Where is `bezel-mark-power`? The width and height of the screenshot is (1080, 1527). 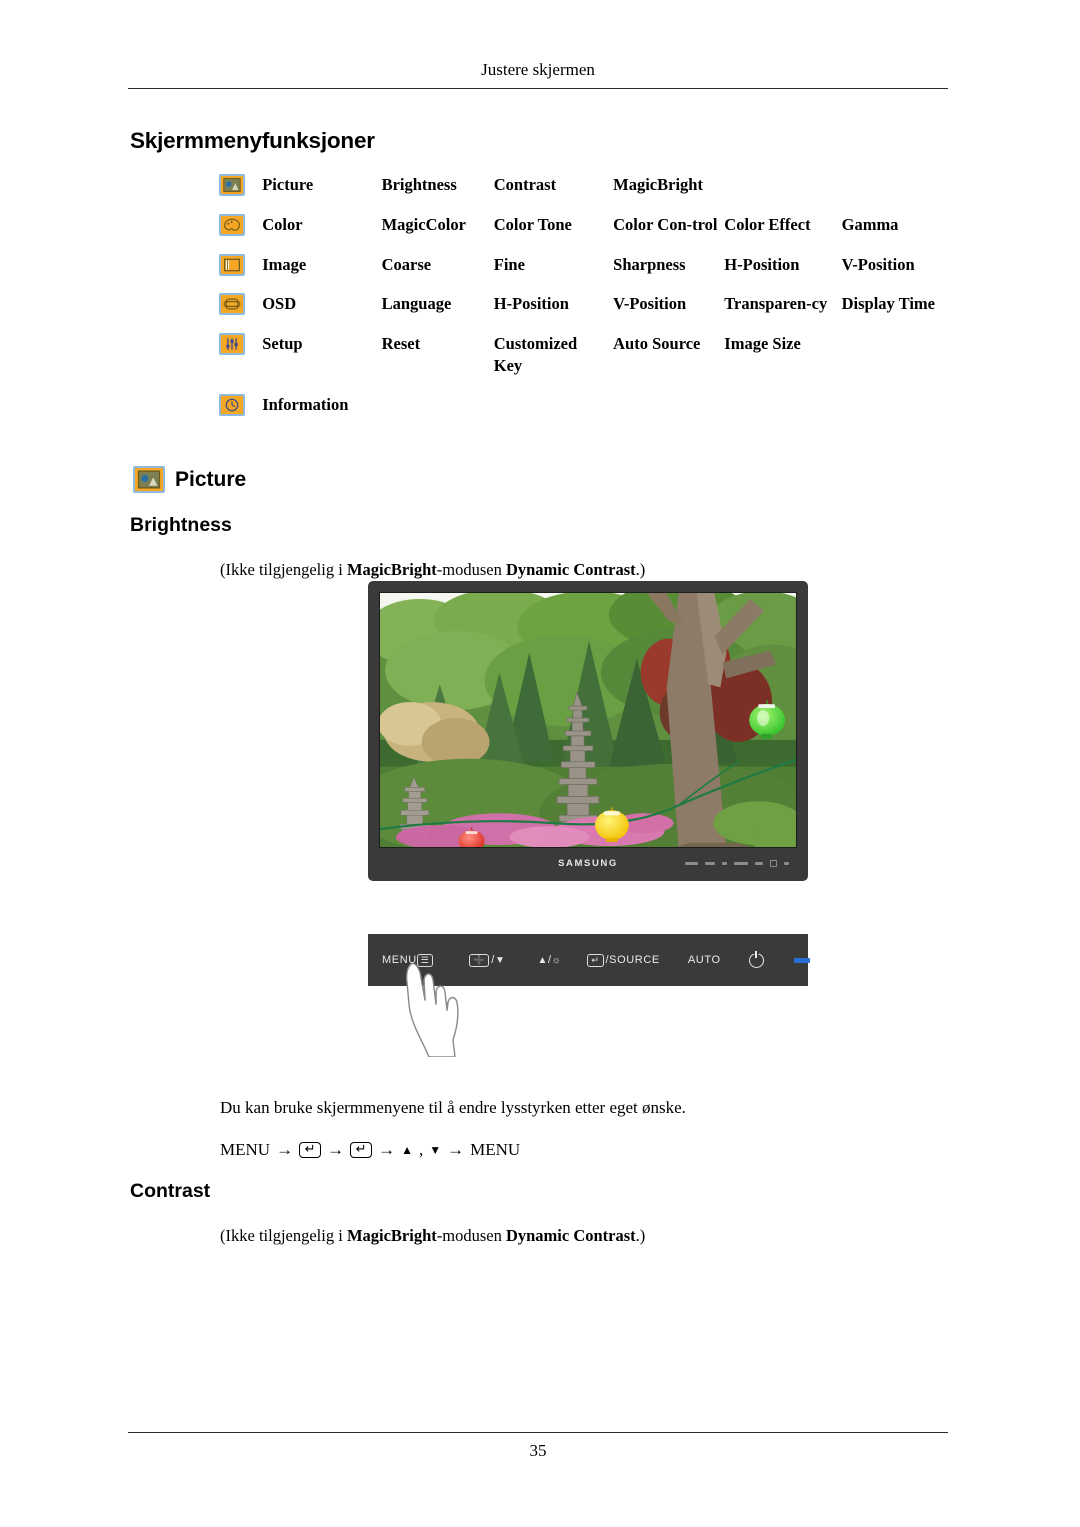
bezel-mark-power is located at coordinates (773, 863).